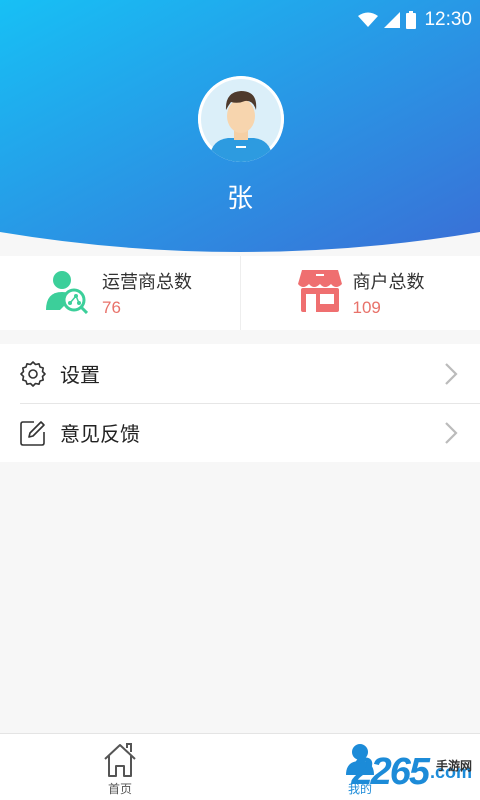 This screenshot has width=480, height=800. I want to click on menu-item-settings: 设置, so click(240, 373).